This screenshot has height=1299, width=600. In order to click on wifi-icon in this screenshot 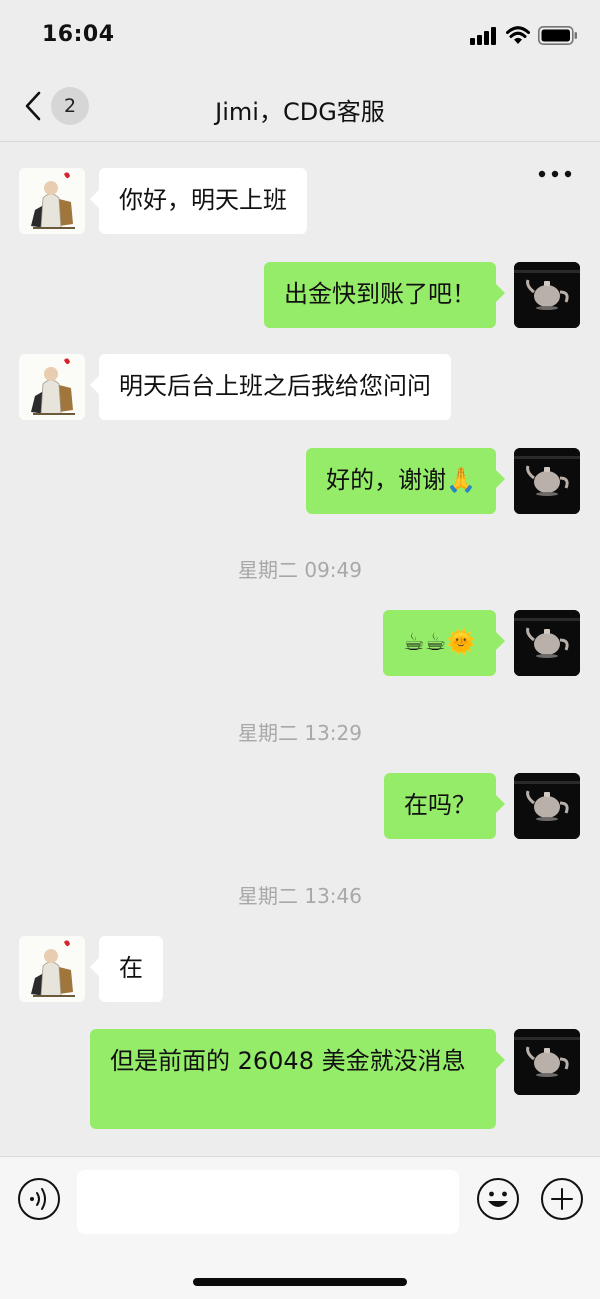, I will do `click(518, 35)`.